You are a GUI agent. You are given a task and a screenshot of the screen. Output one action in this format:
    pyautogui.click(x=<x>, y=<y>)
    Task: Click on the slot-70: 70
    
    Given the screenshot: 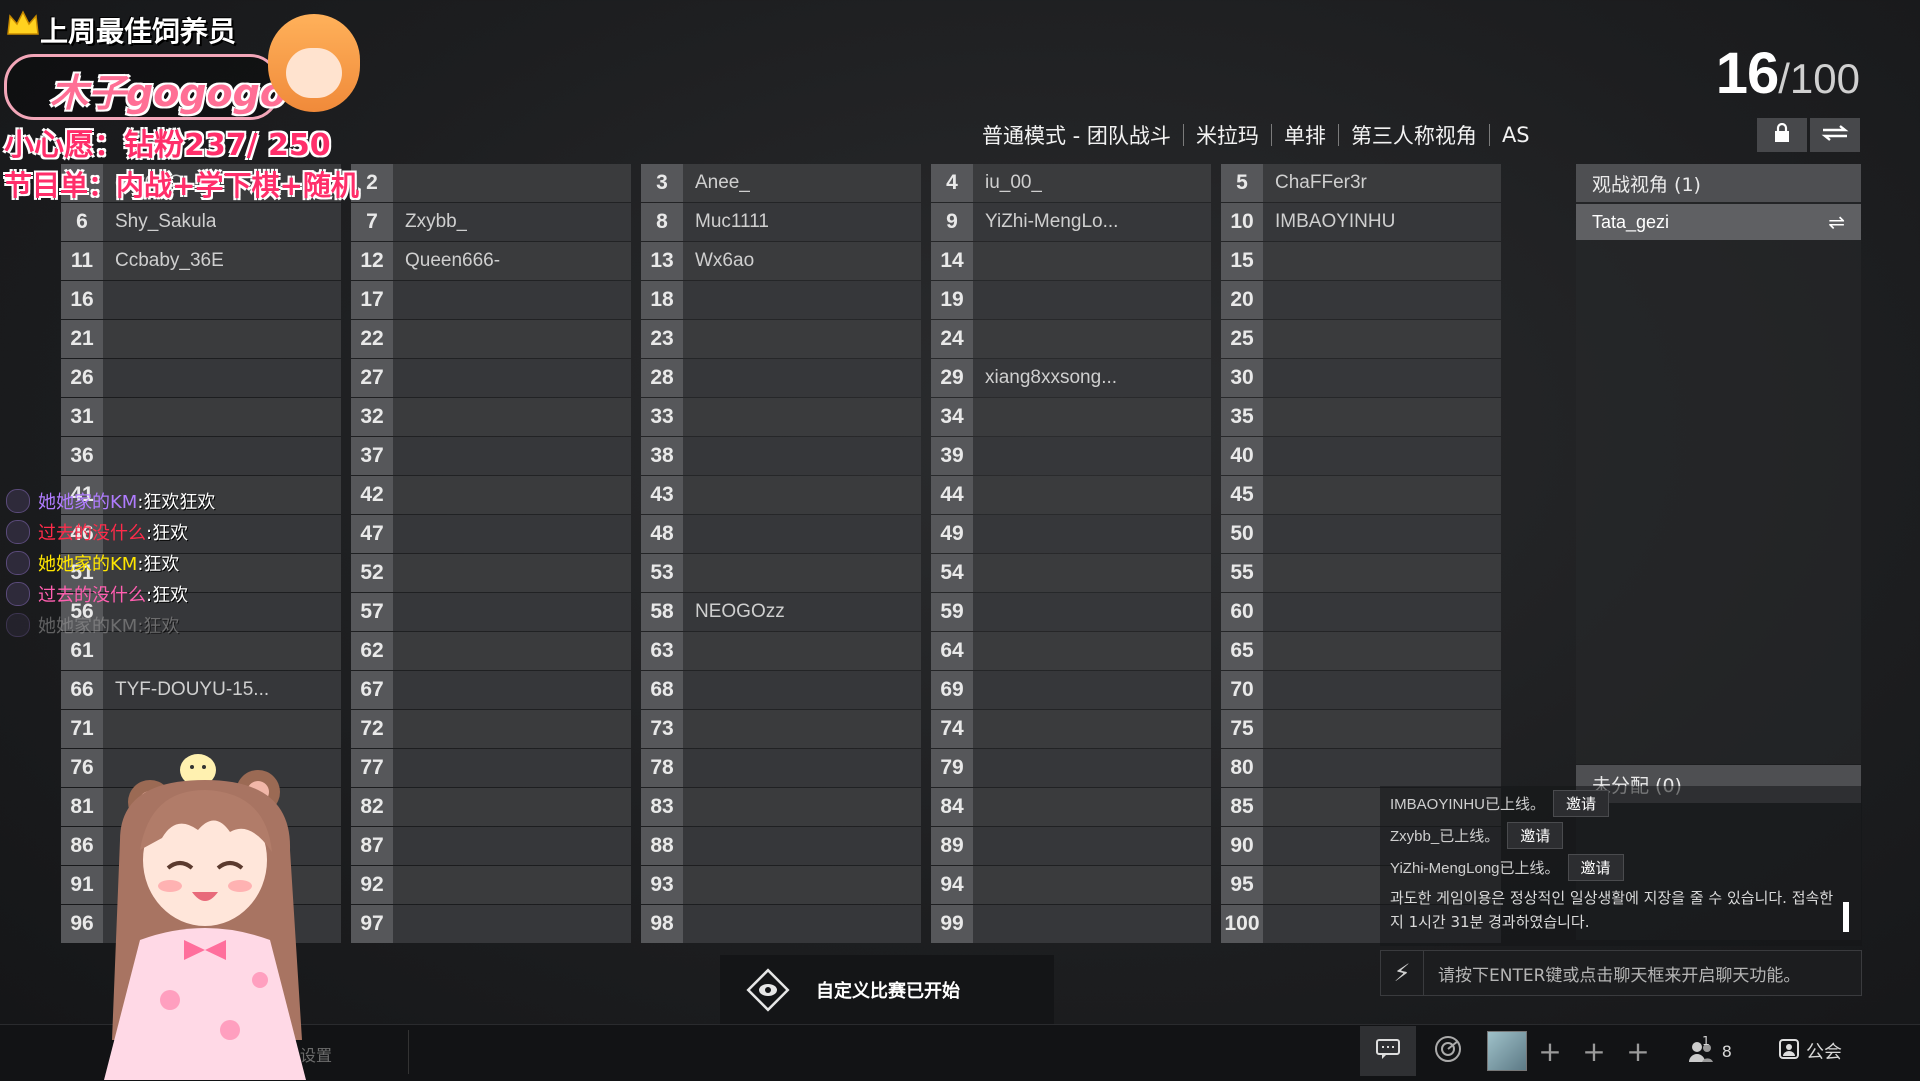 What is the action you would take?
    pyautogui.click(x=1361, y=690)
    